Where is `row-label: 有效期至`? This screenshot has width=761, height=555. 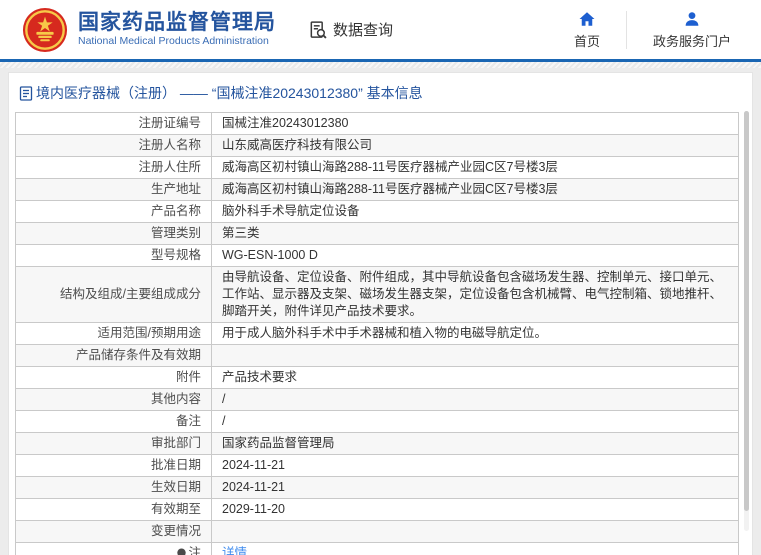 row-label: 有效期至 is located at coordinates (113, 509).